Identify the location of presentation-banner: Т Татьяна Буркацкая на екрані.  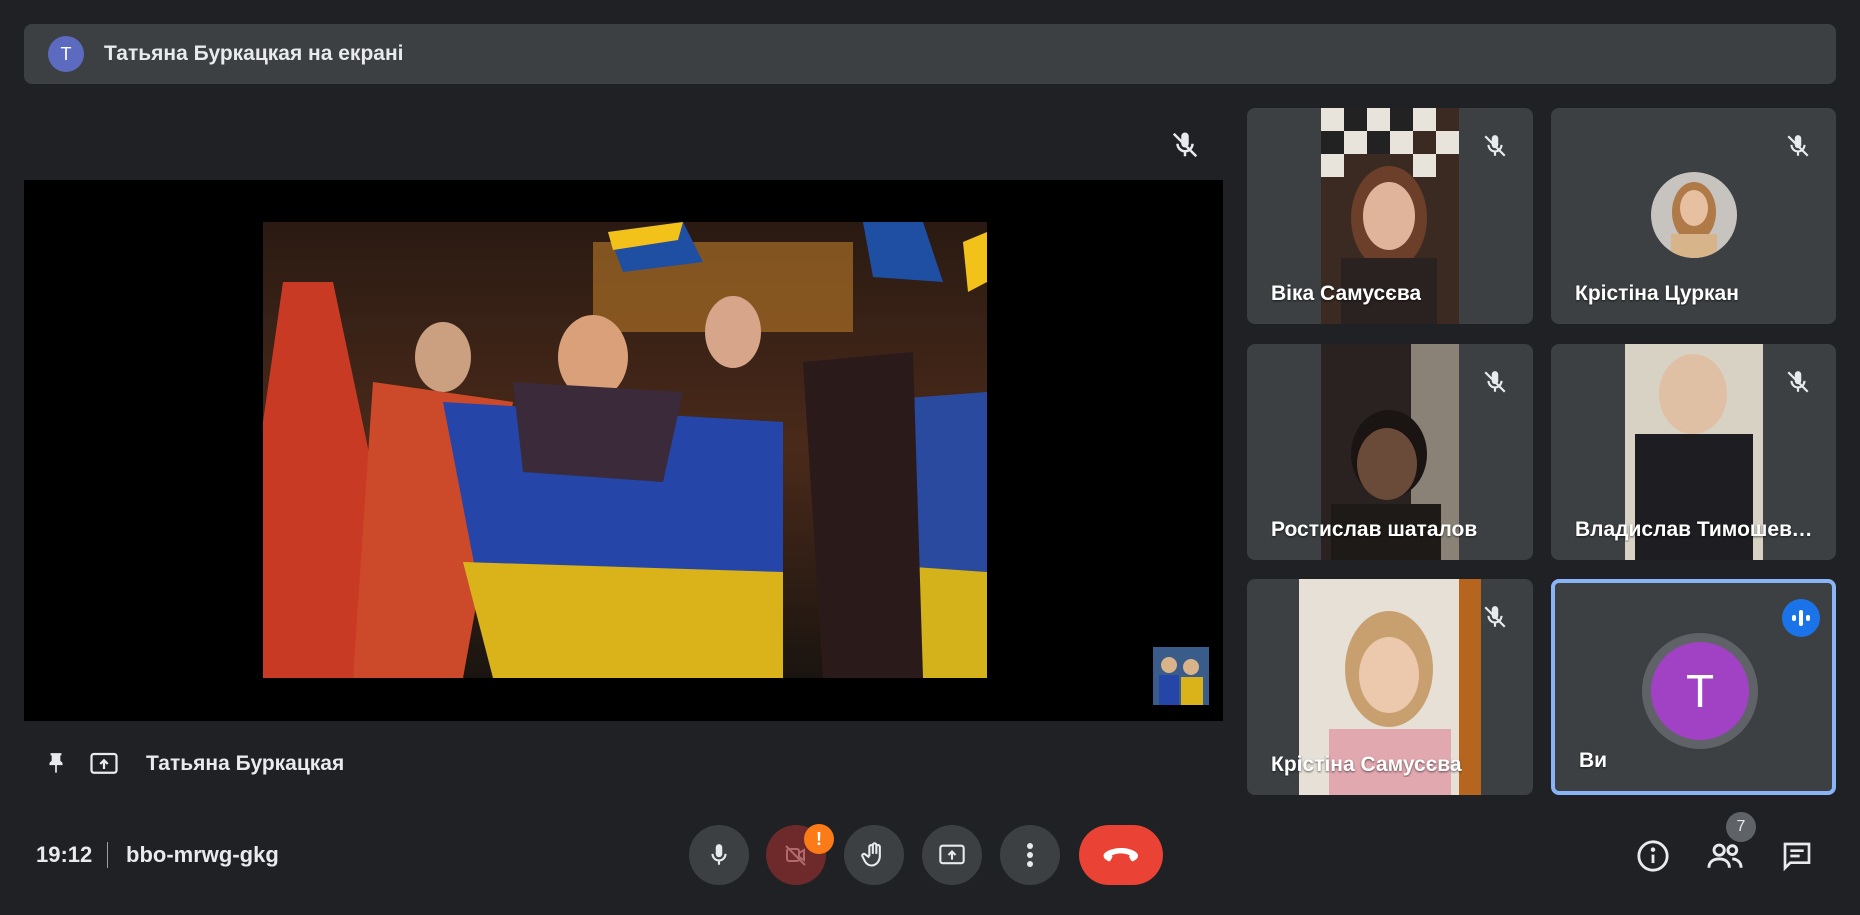
(930, 54).